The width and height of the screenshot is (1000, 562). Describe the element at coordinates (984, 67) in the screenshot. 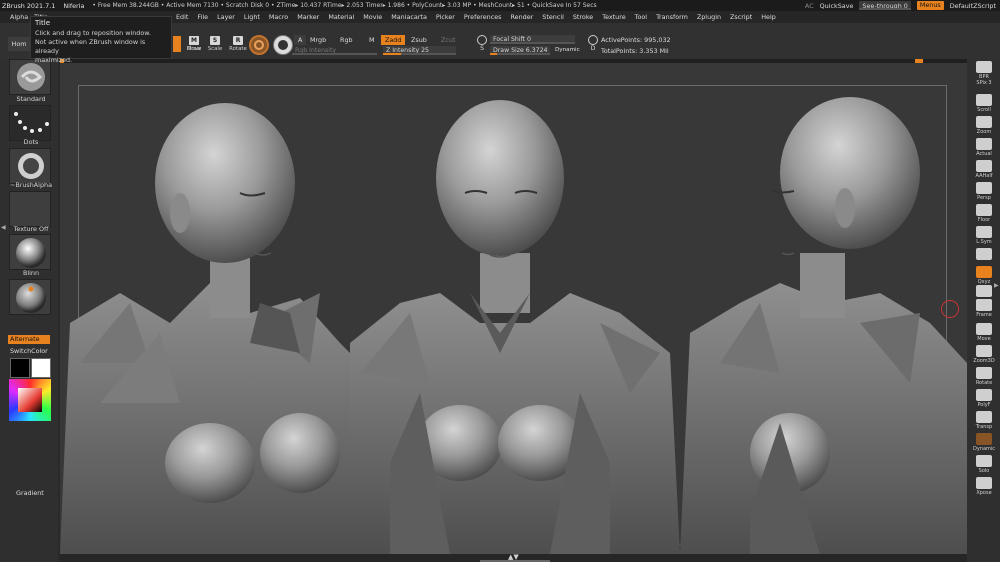

I see `bpr-icon` at that location.